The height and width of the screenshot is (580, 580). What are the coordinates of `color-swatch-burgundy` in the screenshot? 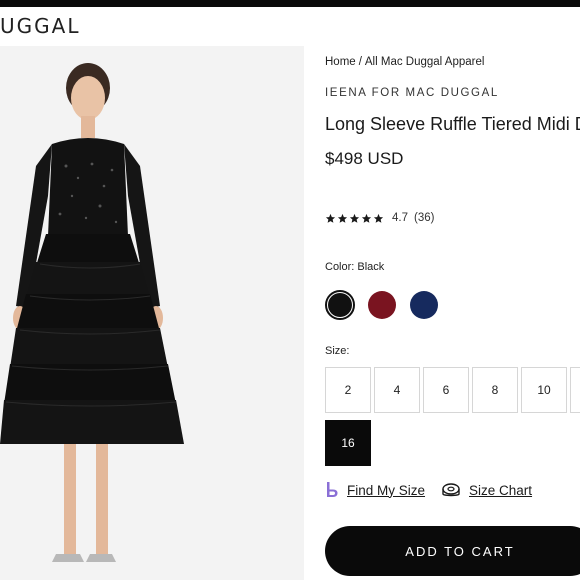 It's located at (382, 305).